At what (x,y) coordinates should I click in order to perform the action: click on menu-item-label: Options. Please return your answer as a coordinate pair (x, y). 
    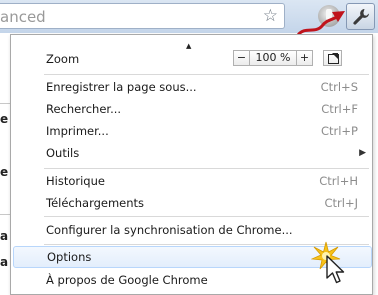
    Looking at the image, I should click on (69, 257).